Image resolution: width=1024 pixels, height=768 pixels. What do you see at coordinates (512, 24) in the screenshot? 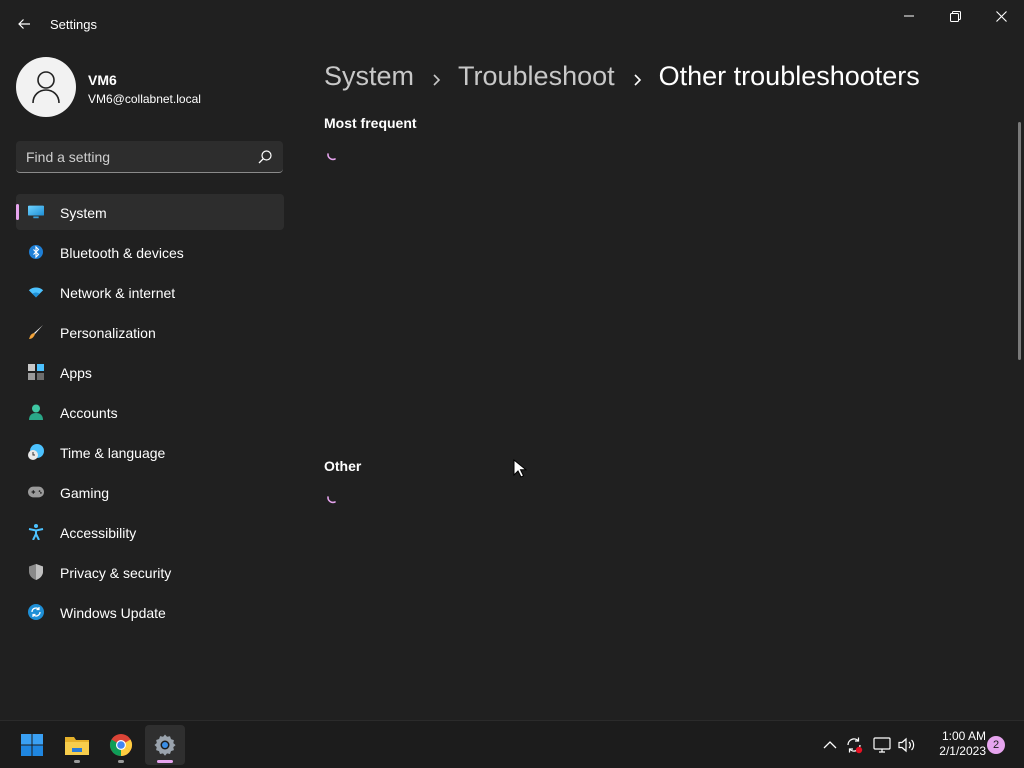
I see `title-bar: Settings` at bounding box center [512, 24].